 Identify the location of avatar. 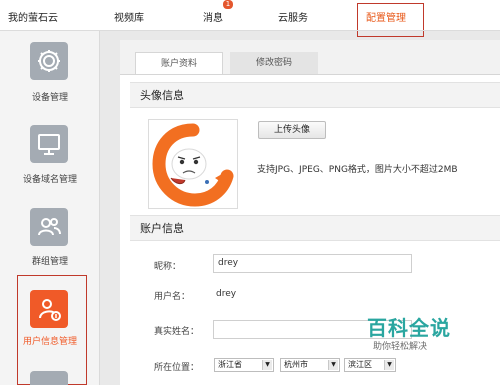
(193, 164).